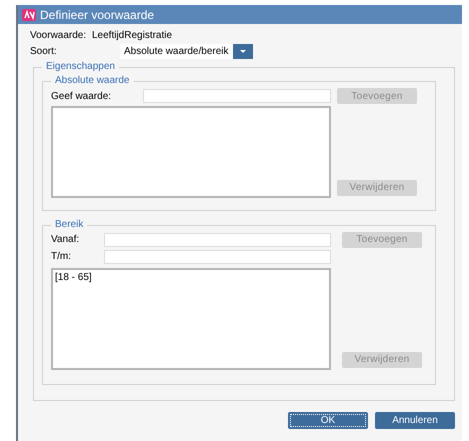 This screenshot has width=469, height=441. I want to click on to-field, so click(217, 257).